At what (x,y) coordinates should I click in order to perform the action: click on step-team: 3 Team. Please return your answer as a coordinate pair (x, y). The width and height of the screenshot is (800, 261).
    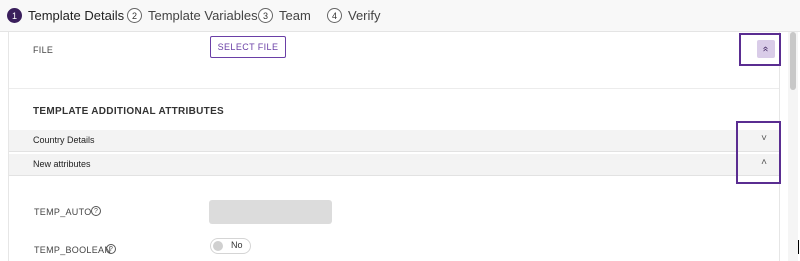
    Looking at the image, I should click on (284, 15).